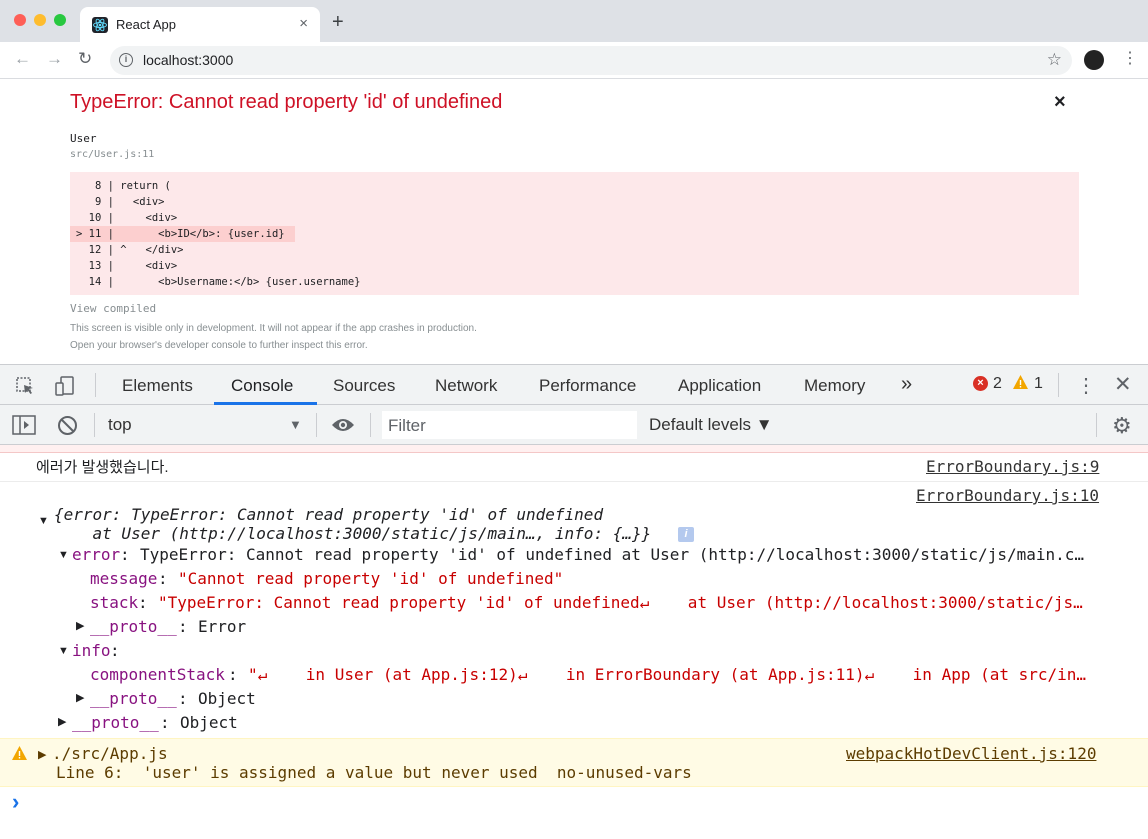  What do you see at coordinates (1130, 58) in the screenshot?
I see `browser-menu-icon: ⋮` at bounding box center [1130, 58].